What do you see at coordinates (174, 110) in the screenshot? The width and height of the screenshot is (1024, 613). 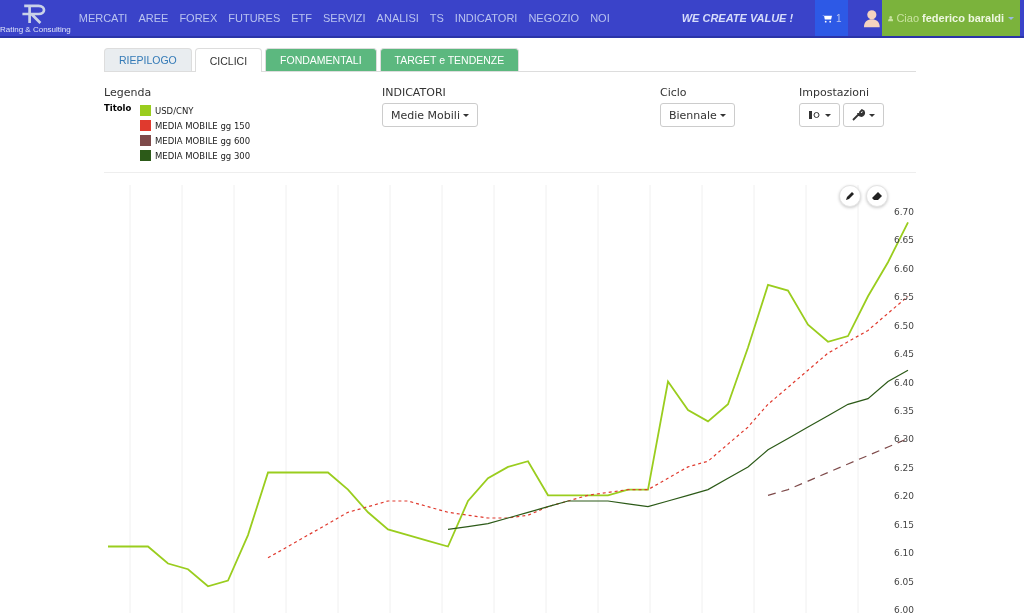 I see `legend-label: USD/CNY` at bounding box center [174, 110].